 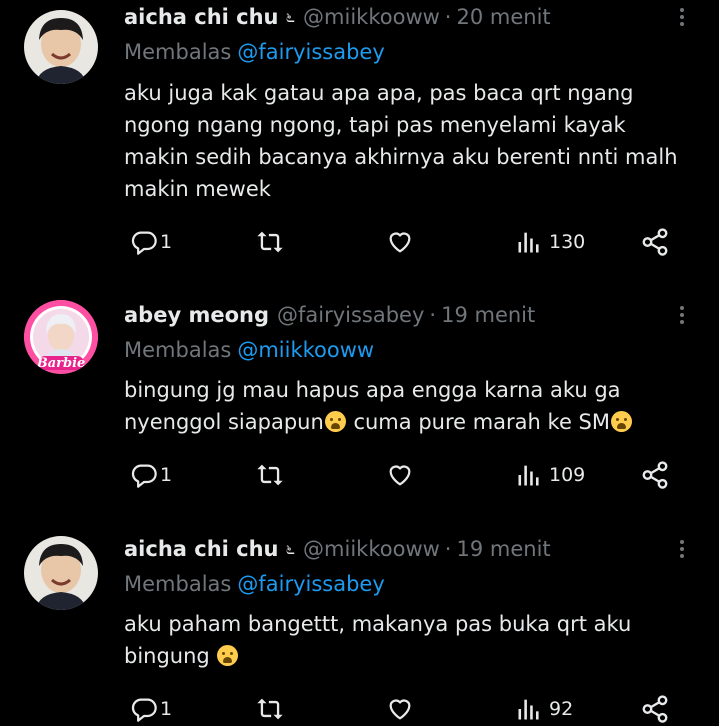 I want to click on views-button: 130, so click(x=550, y=242).